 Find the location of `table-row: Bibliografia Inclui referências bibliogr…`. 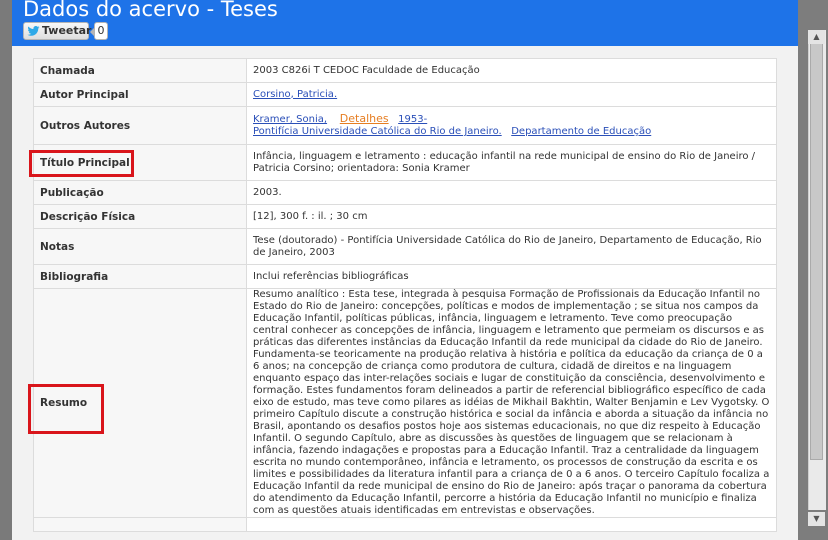

table-row: Bibliografia Inclui referências bibliogr… is located at coordinates (405, 276).